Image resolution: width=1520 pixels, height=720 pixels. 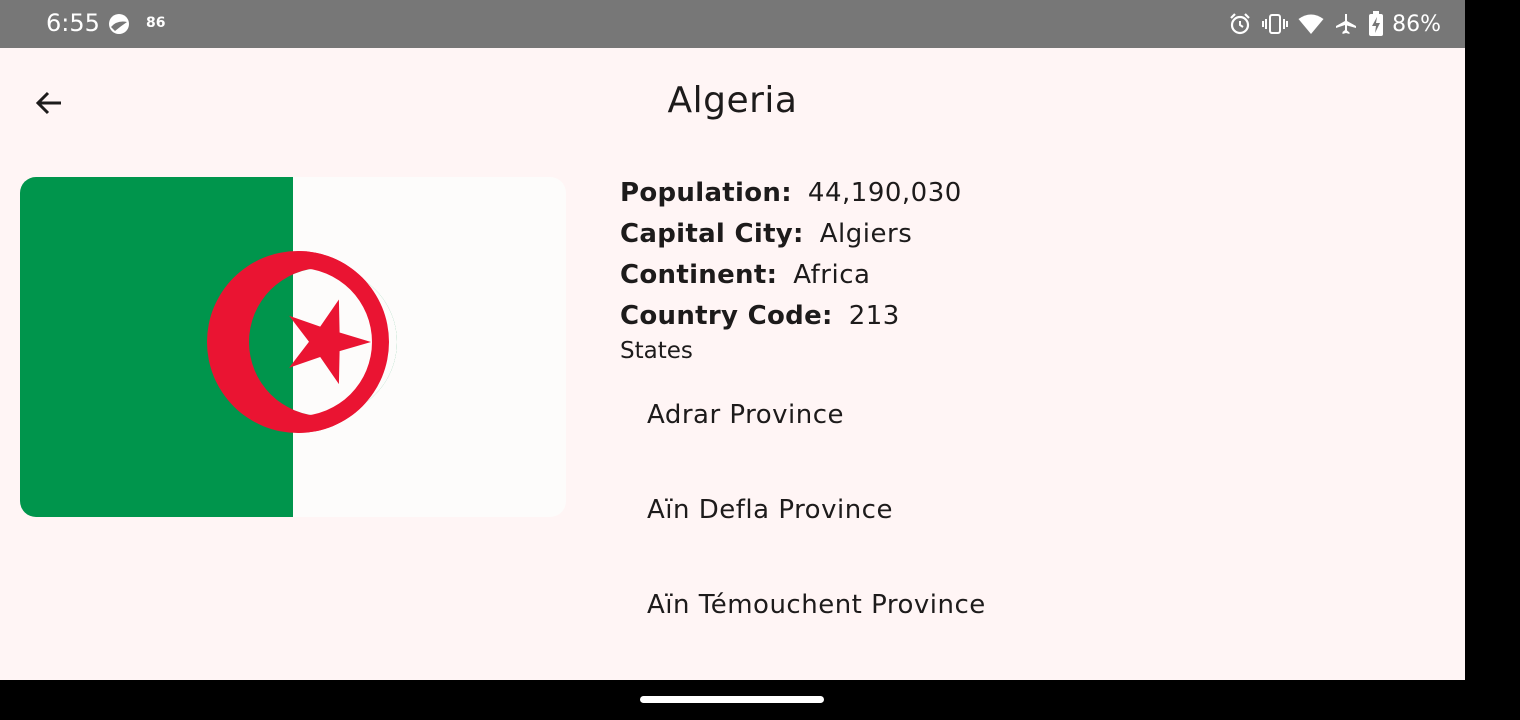 What do you see at coordinates (732, 24) in the screenshot?
I see `status-bar: 6:55 86 86%` at bounding box center [732, 24].